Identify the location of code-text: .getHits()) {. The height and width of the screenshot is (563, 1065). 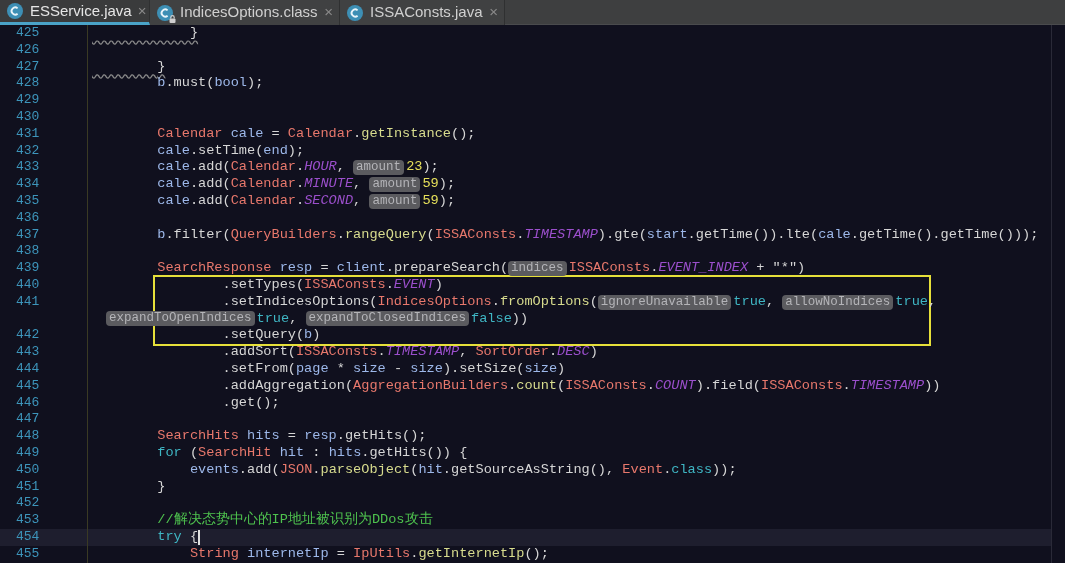
(414, 453).